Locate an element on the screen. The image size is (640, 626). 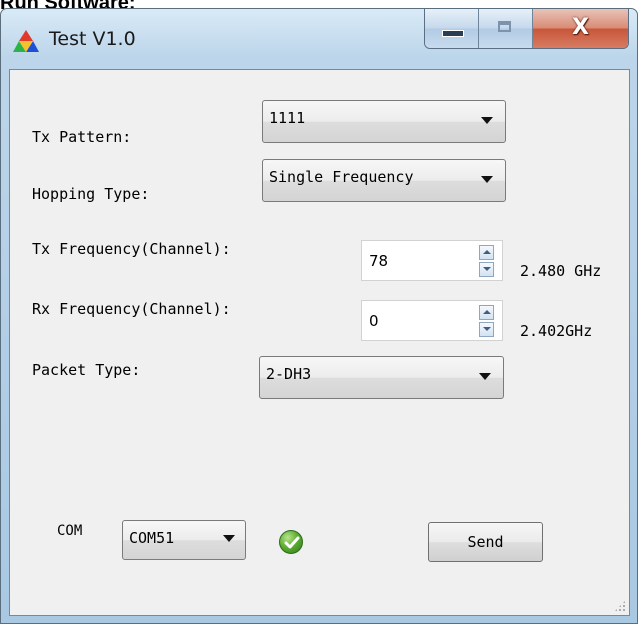
packet-type-select: 2-DH3 is located at coordinates (381, 377).